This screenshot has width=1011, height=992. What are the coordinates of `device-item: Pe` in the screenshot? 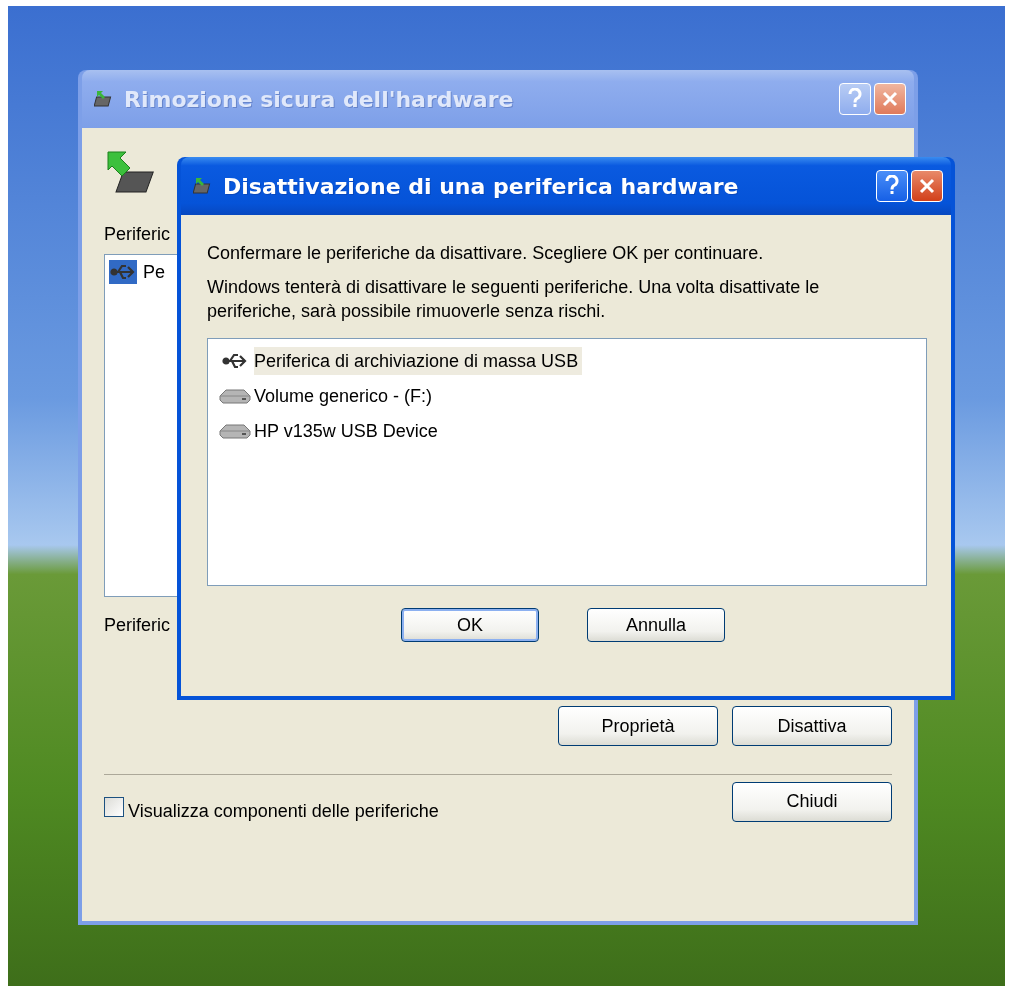 It's located at (154, 272).